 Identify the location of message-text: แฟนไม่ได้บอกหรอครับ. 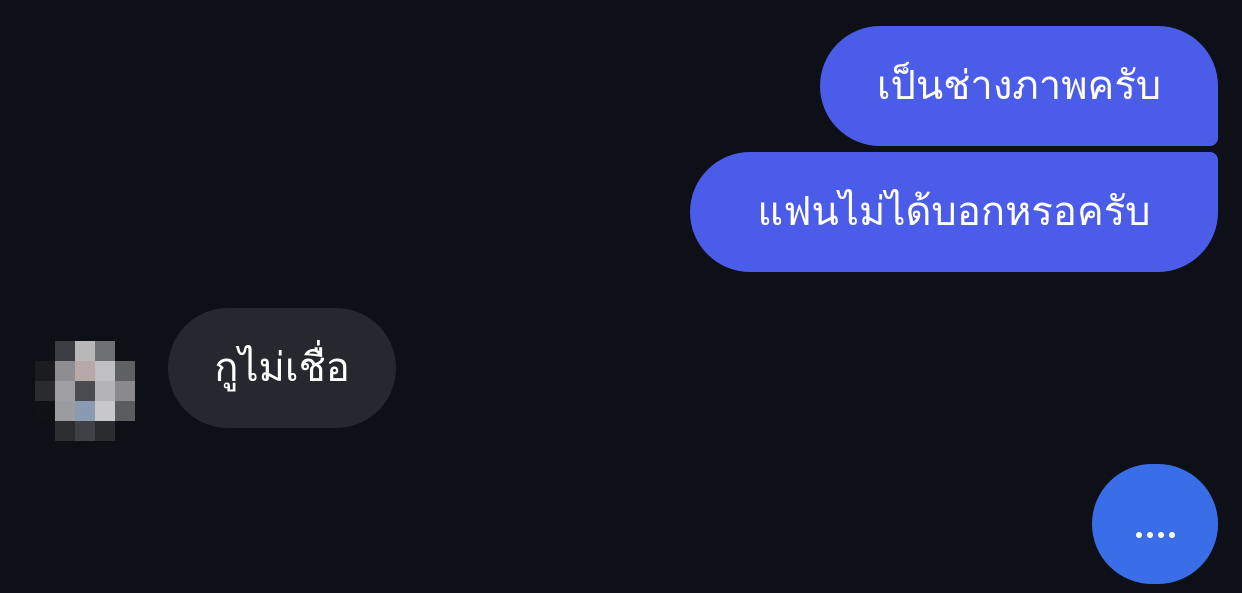
(954, 212).